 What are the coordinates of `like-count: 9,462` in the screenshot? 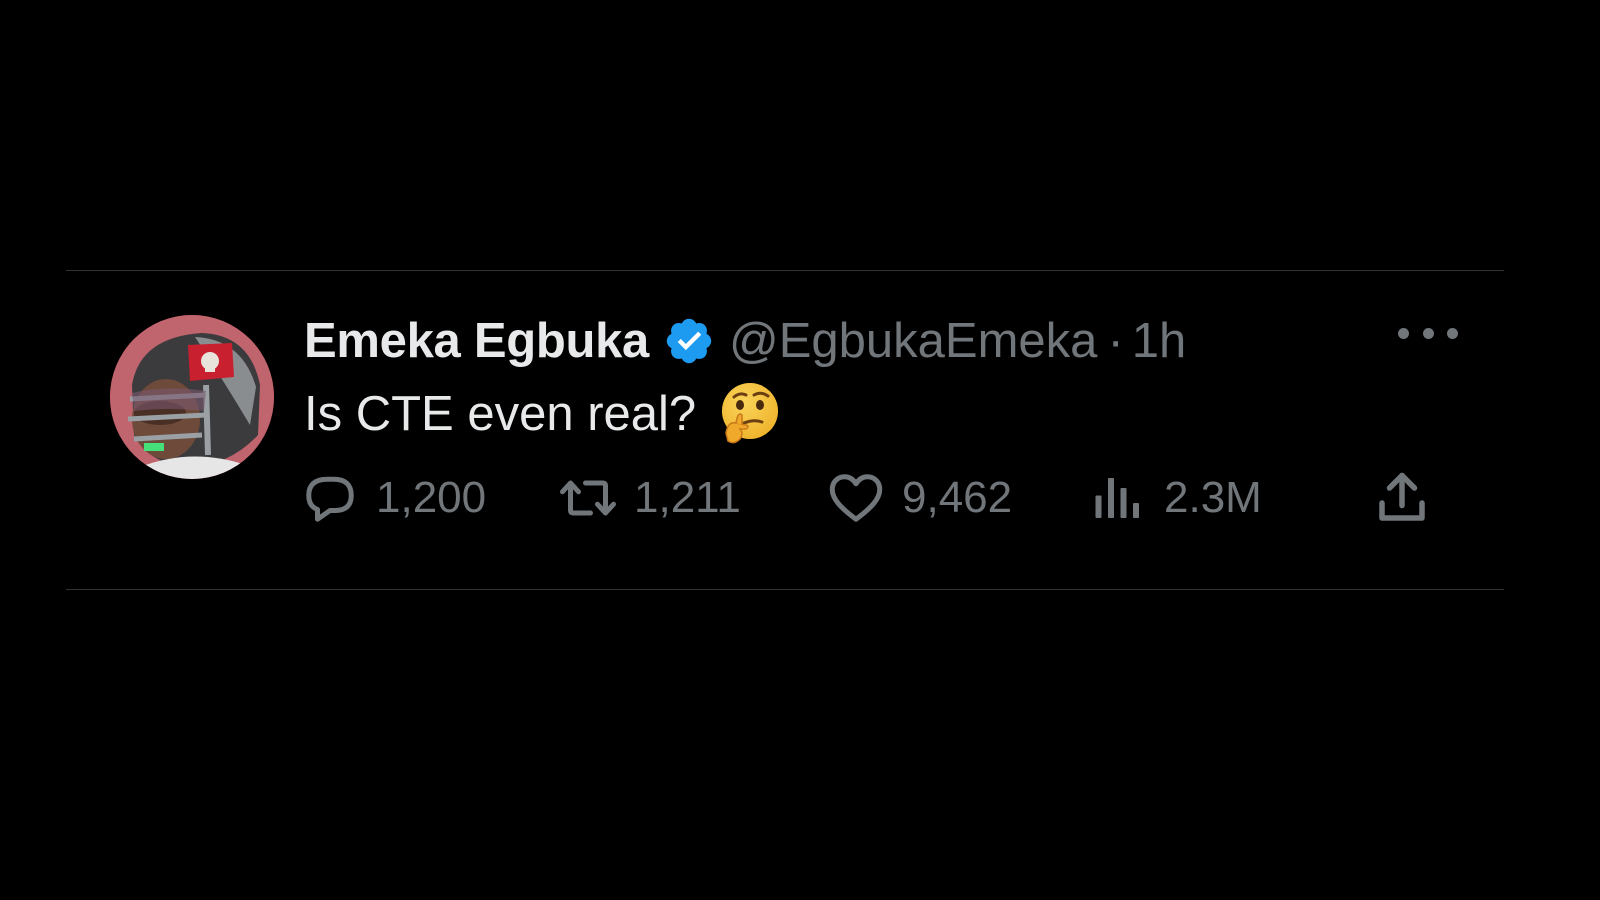 It's located at (957, 497).